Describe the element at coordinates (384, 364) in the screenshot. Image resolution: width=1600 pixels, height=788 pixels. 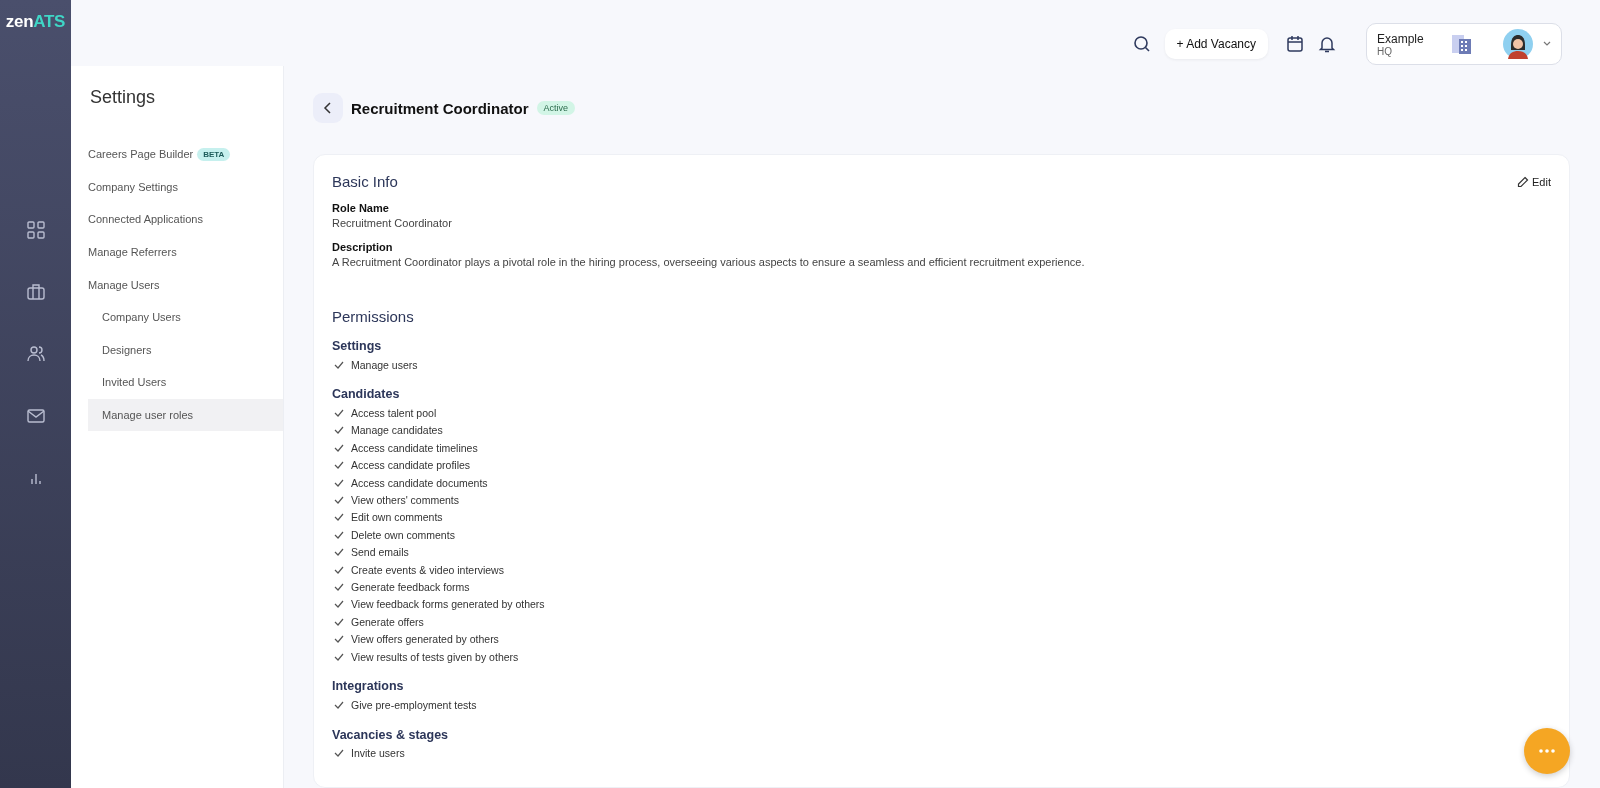
I see `permission-item: Manage users` at that location.